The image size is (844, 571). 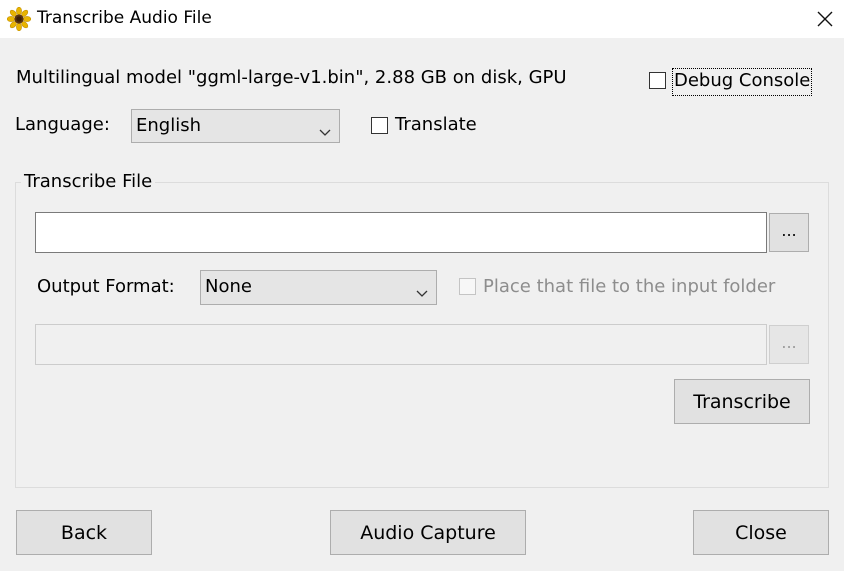 What do you see at coordinates (379, 125) in the screenshot?
I see `translate-checkbox` at bounding box center [379, 125].